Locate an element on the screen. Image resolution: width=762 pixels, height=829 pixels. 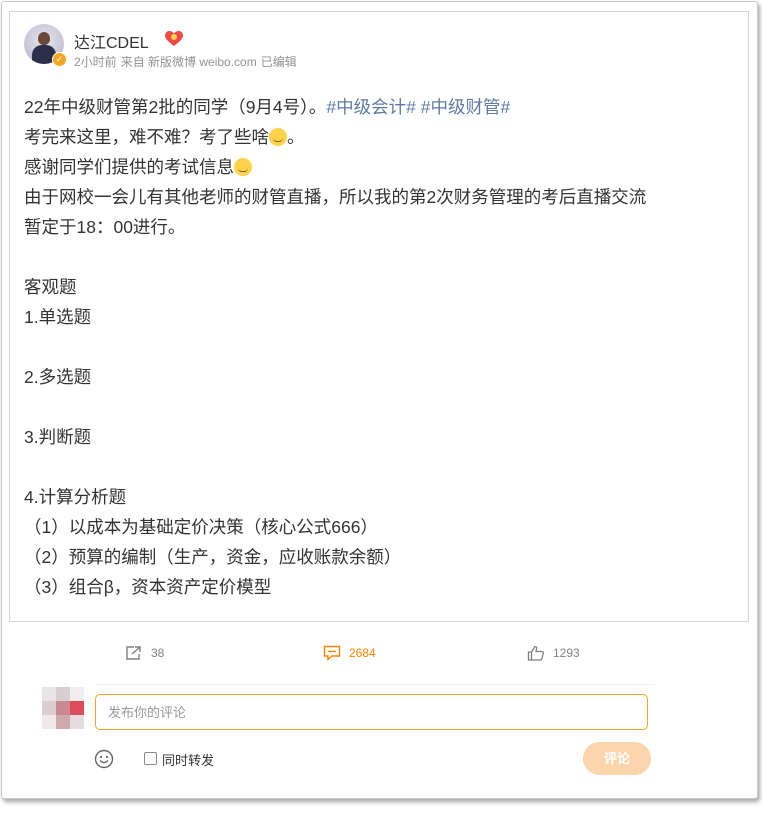
post-line: 1.单选题 is located at coordinates (384, 317).